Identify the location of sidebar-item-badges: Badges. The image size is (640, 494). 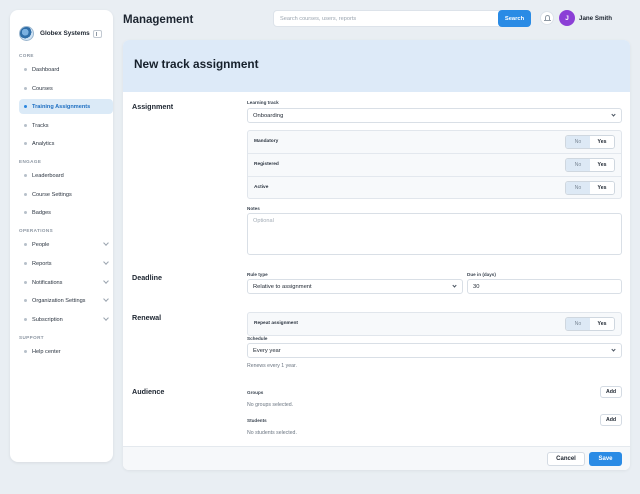
(66, 212).